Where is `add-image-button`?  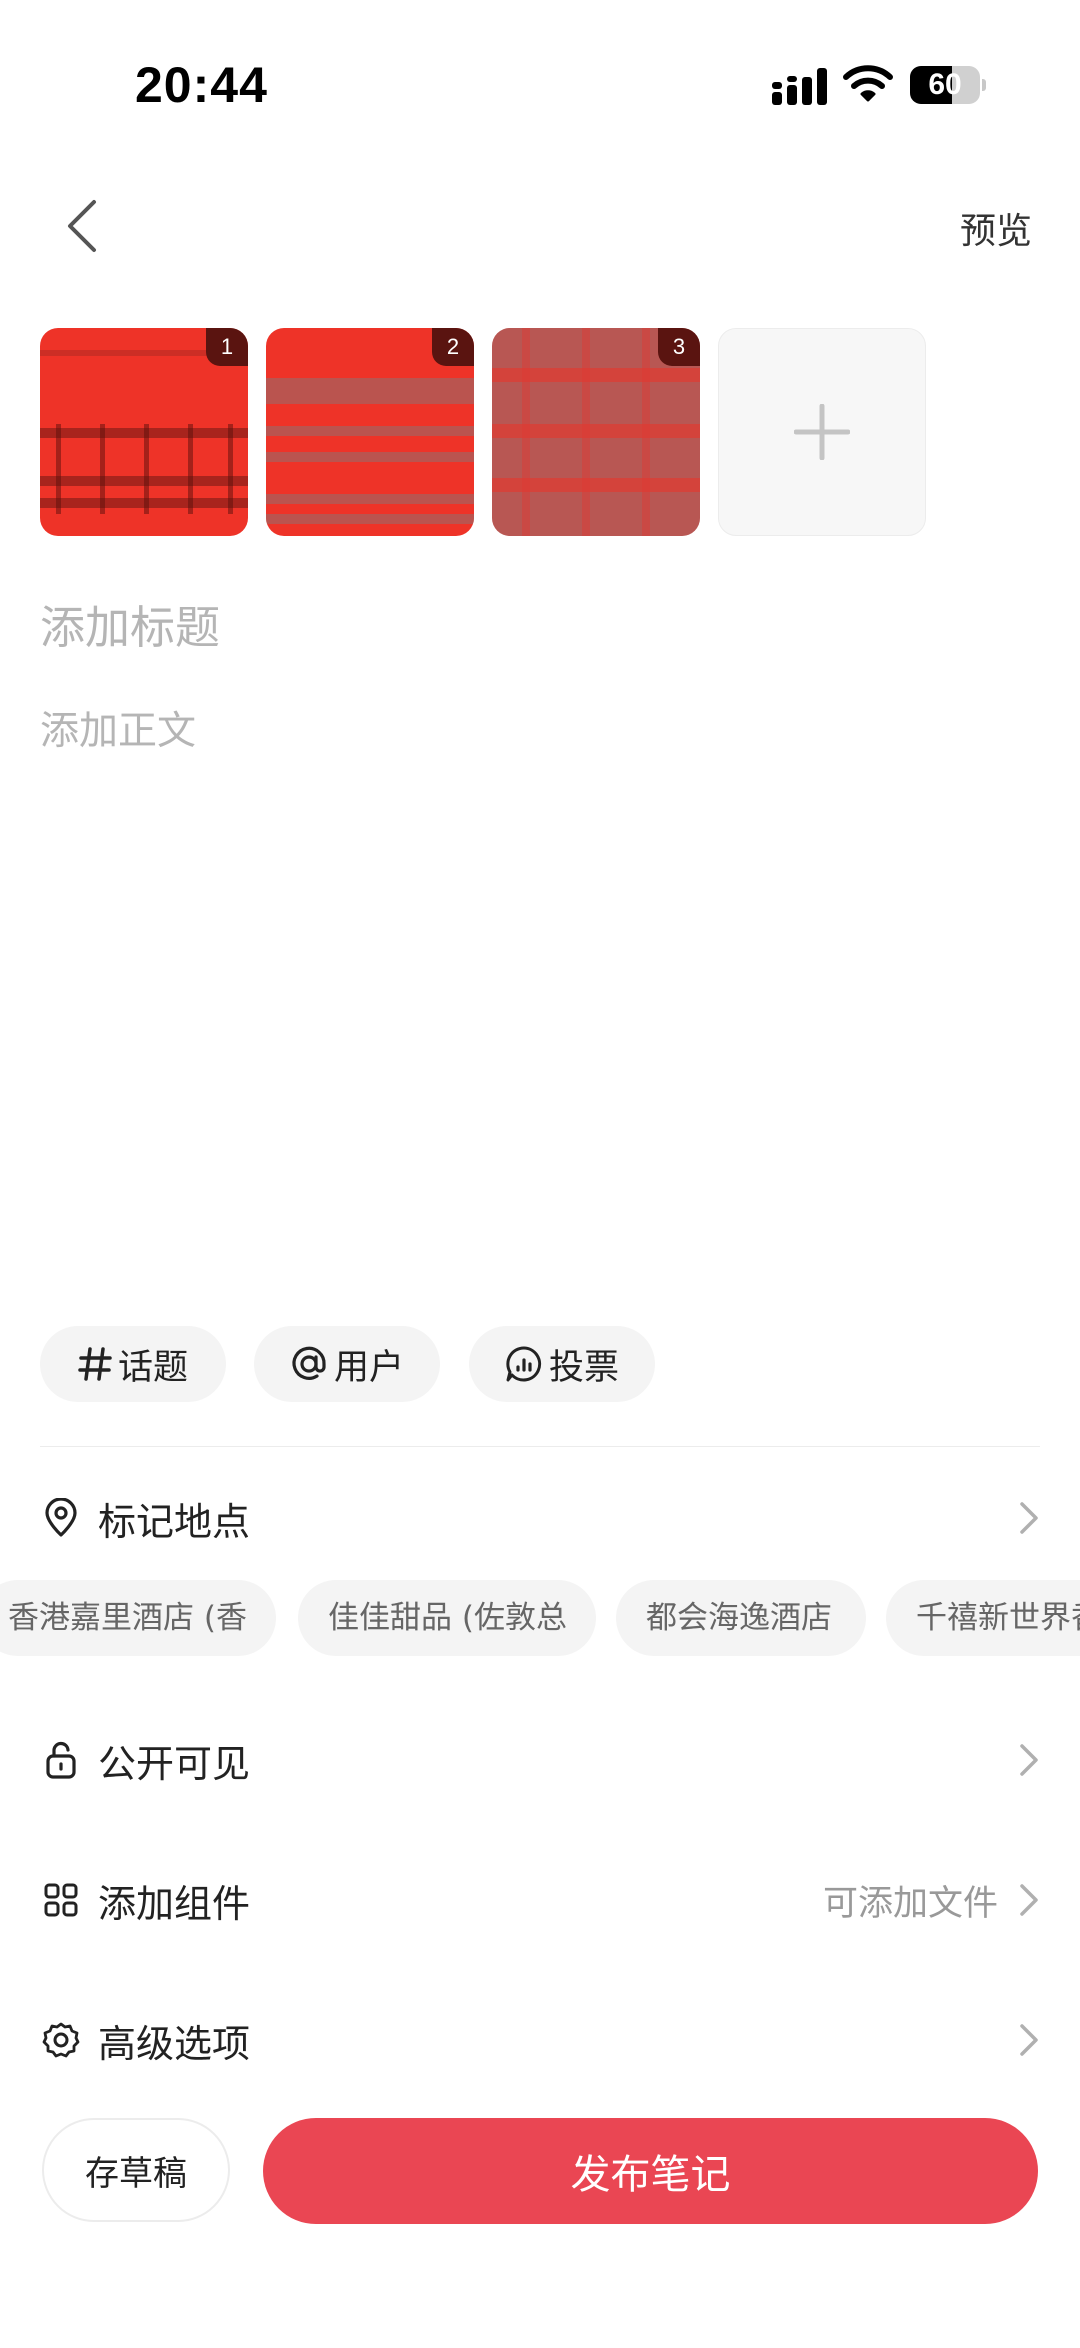
add-image-button is located at coordinates (822, 432).